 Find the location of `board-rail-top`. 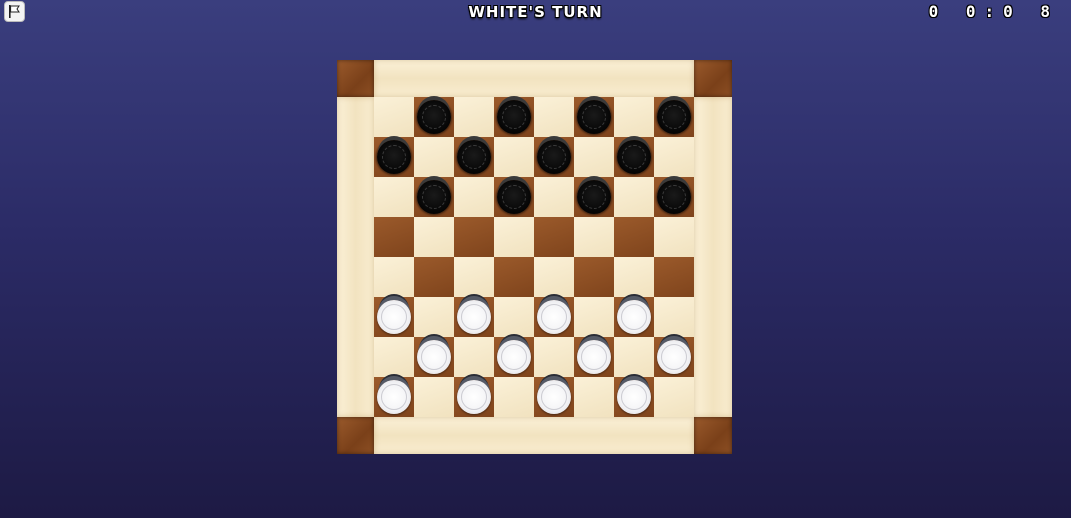

board-rail-top is located at coordinates (534, 78).